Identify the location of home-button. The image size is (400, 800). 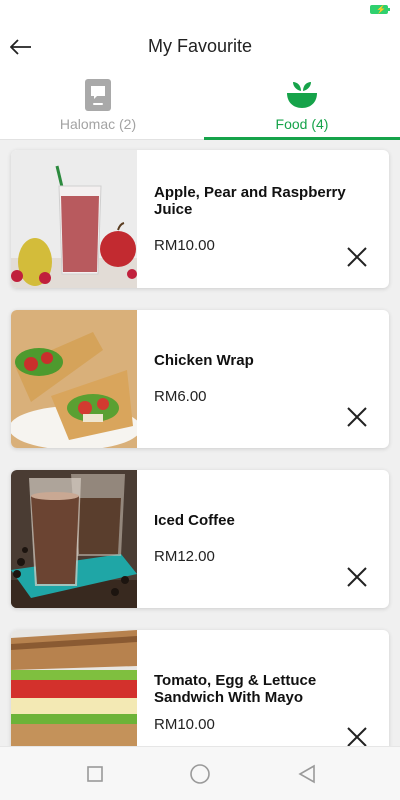
(200, 774).